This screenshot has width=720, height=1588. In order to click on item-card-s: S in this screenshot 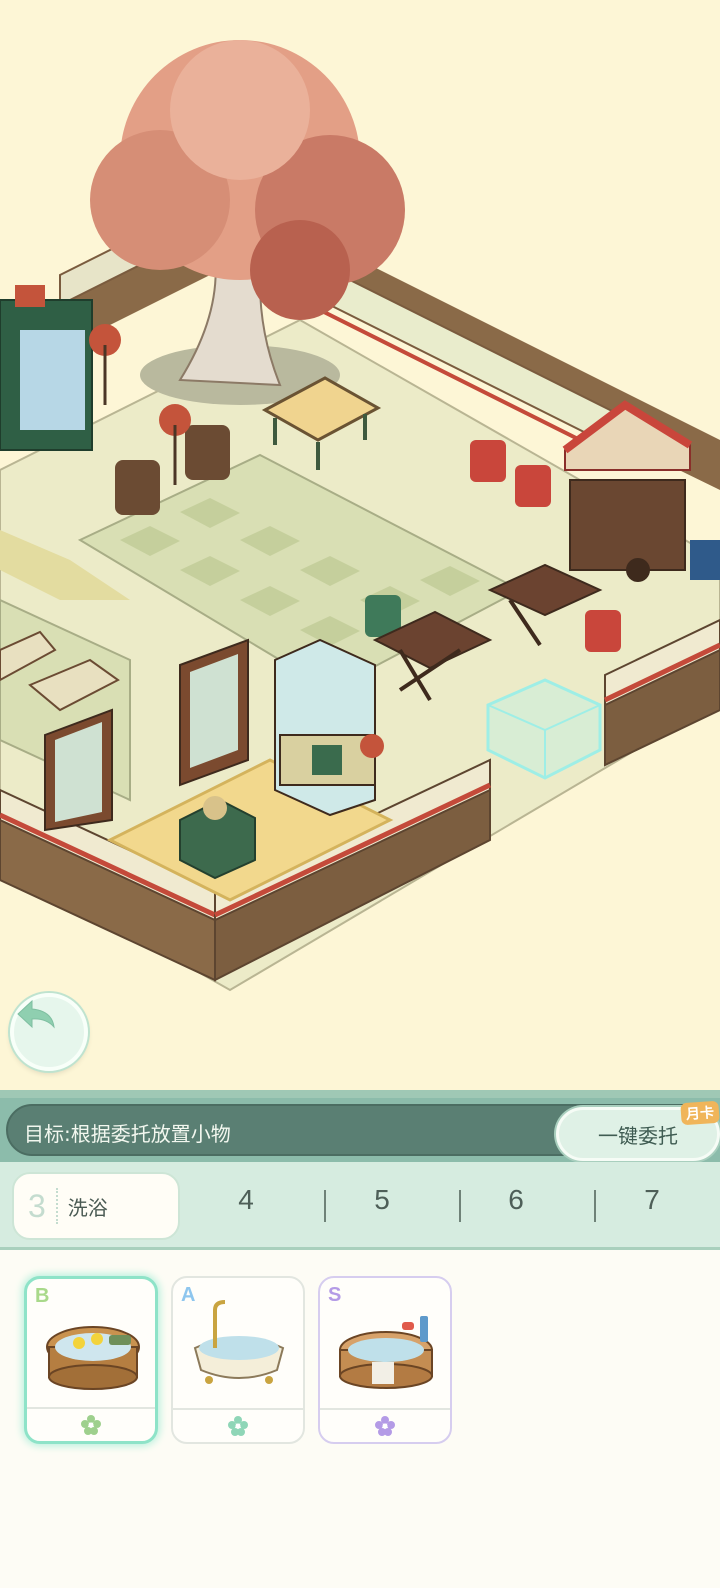, I will do `click(385, 1360)`.